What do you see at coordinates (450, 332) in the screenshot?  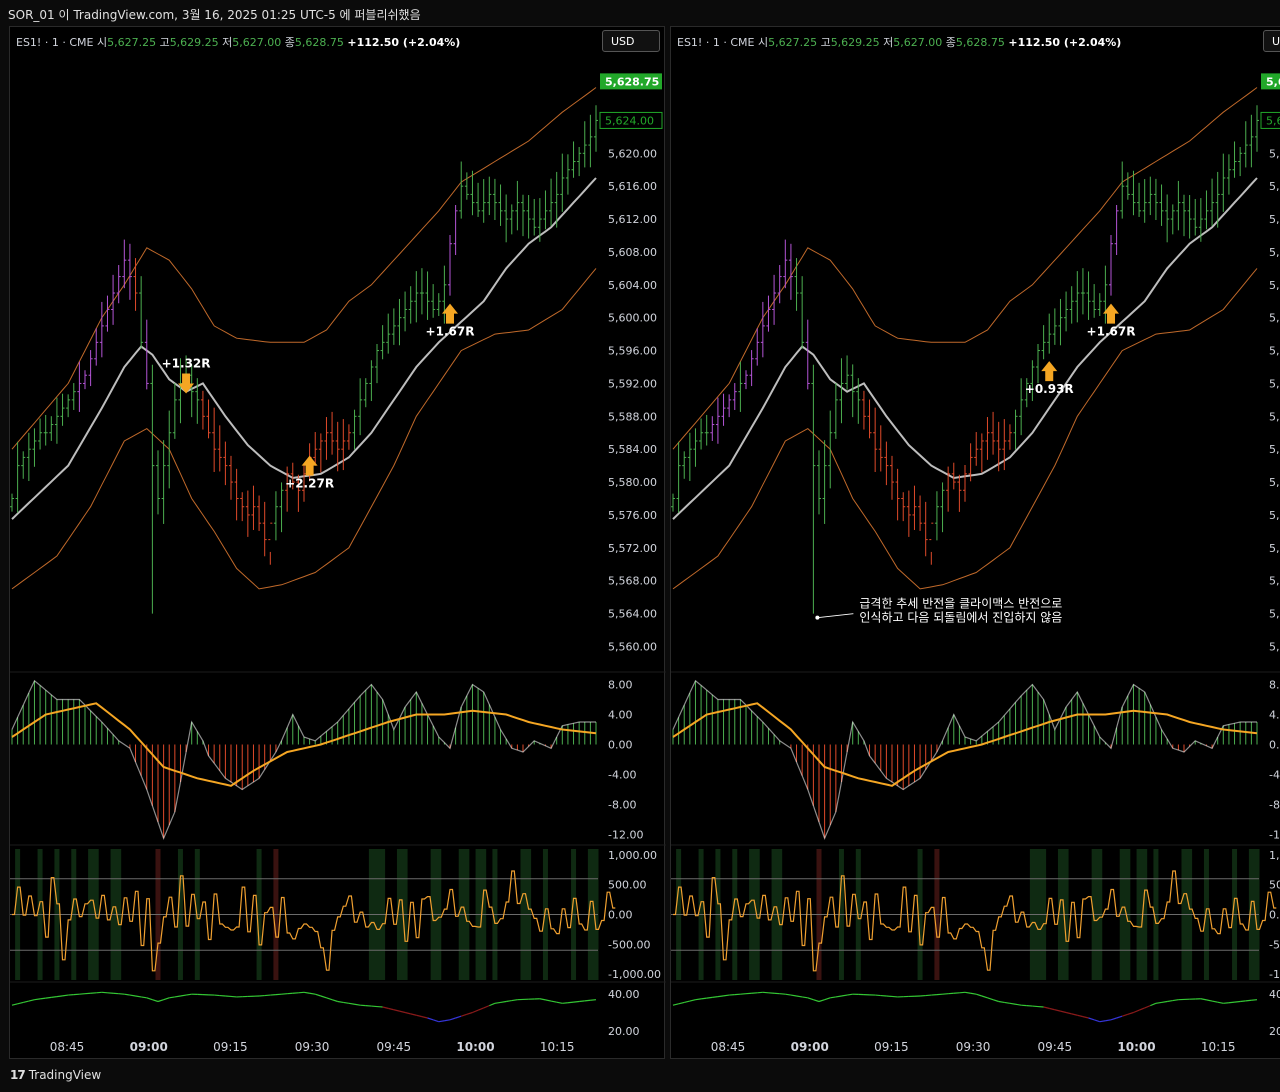 I see `signal-label: +1.67R` at bounding box center [450, 332].